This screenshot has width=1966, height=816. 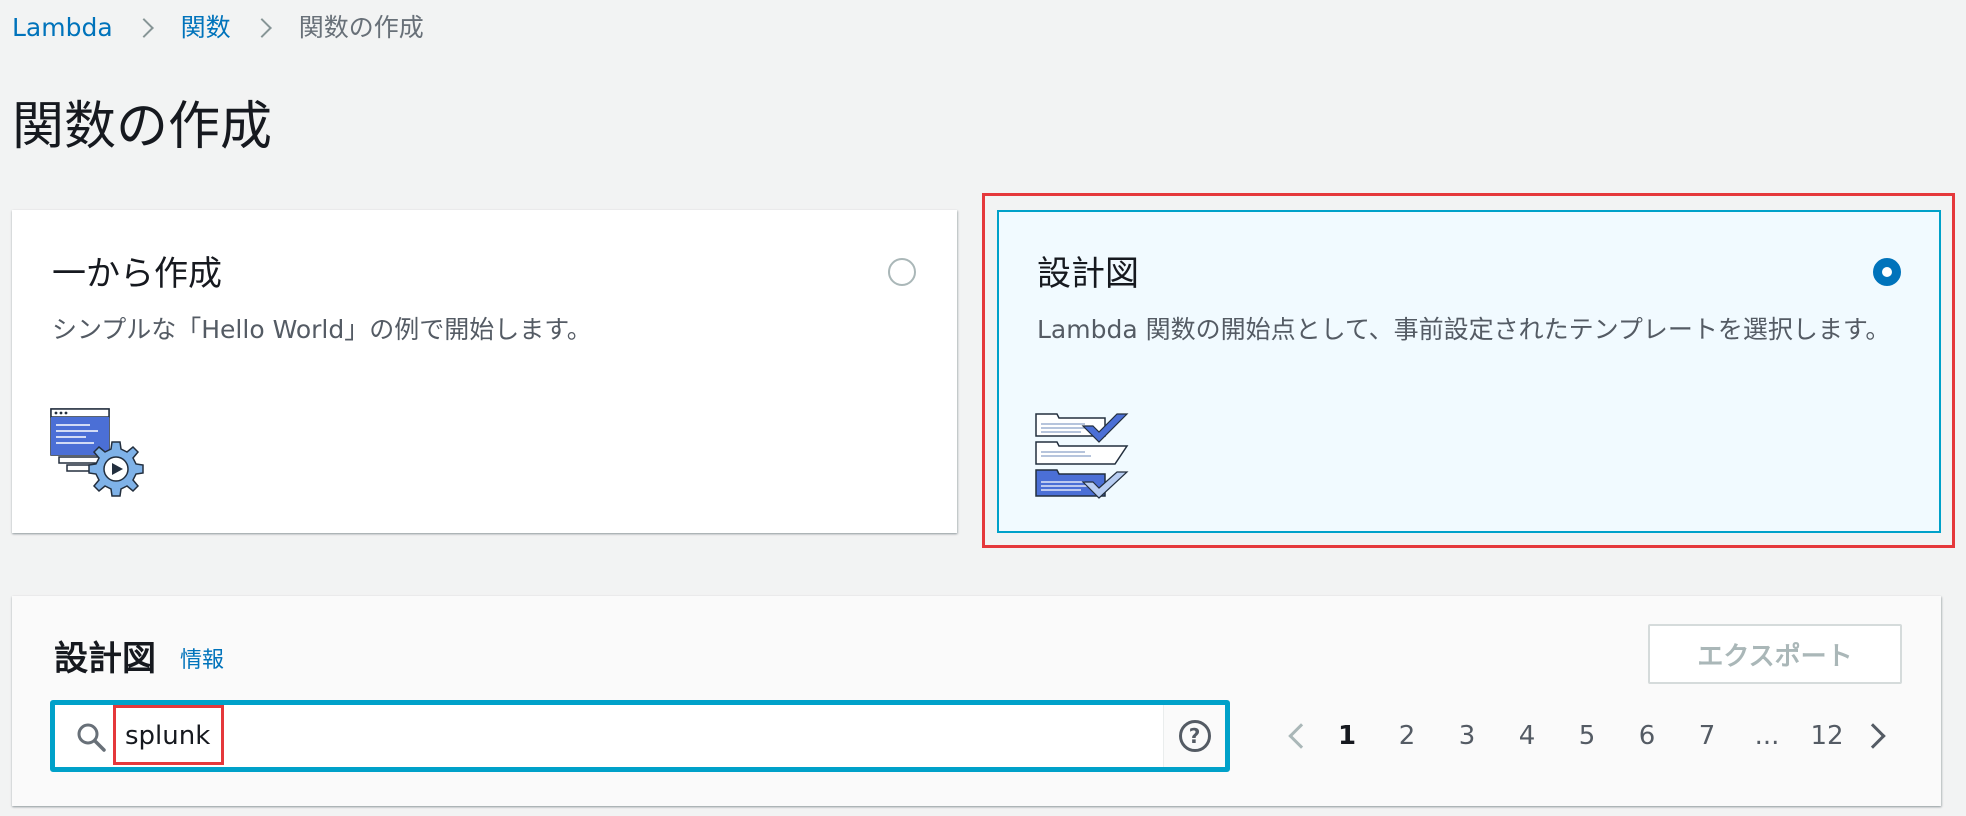 I want to click on page-number: 5, so click(x=1587, y=736).